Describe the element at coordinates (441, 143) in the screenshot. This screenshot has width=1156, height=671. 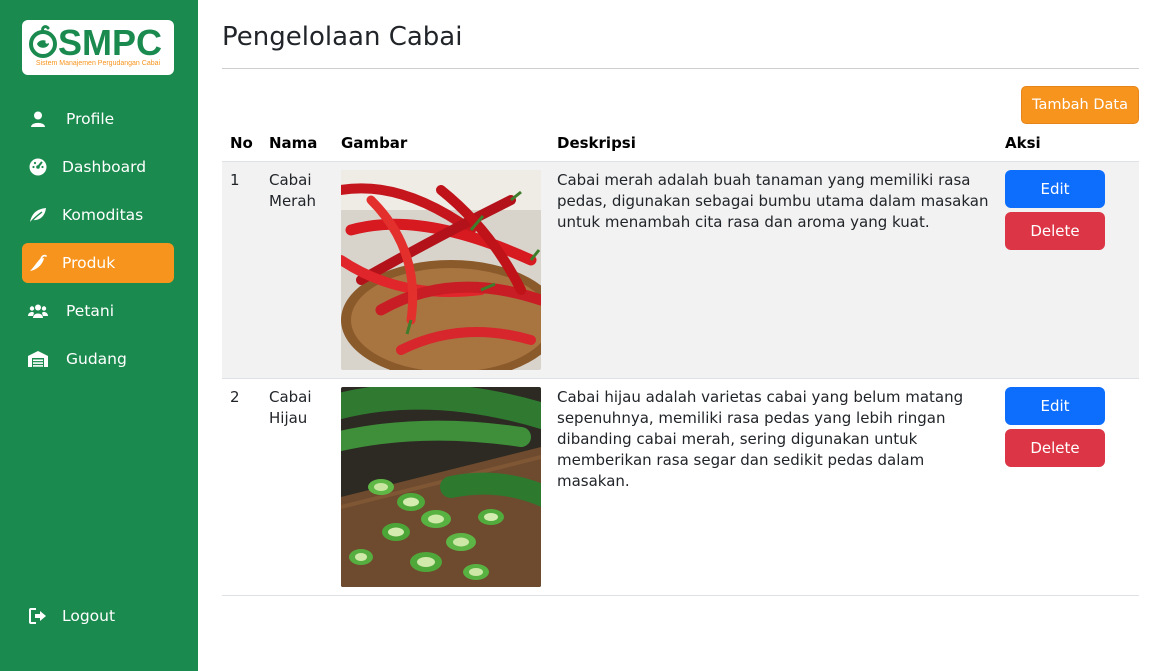
I see `header-gambar: Gambar` at that location.